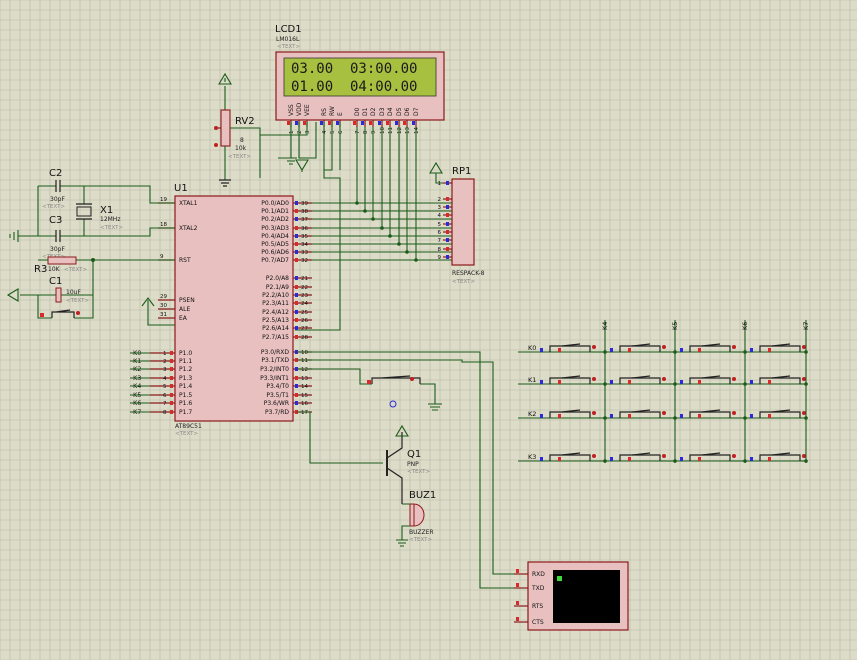 The image size is (857, 660). Describe the element at coordinates (188, 203) in the screenshot. I see `u1-pin-label: XTAL1` at that location.